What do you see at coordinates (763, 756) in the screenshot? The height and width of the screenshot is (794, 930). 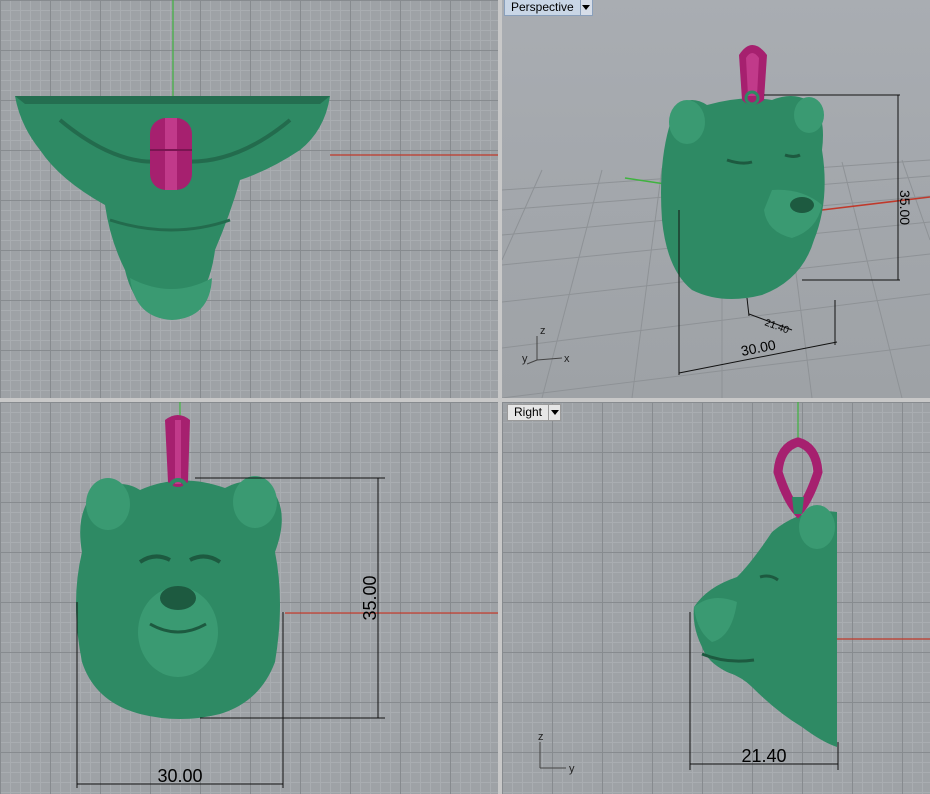 I see `dim-depth-right: 21.40` at bounding box center [763, 756].